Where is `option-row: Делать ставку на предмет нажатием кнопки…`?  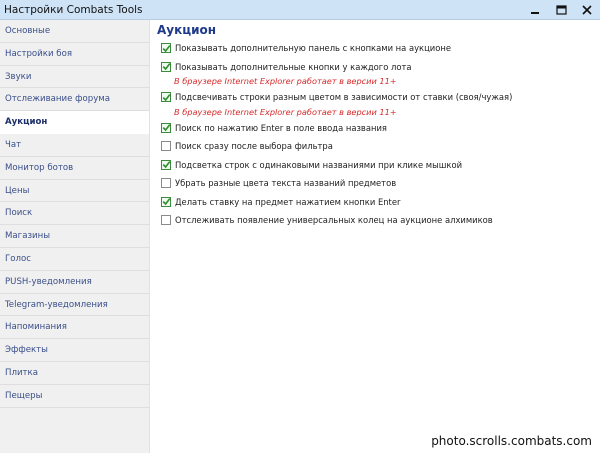
option-row: Делать ставку на предмет нажатием кнопки… is located at coordinates (375, 202).